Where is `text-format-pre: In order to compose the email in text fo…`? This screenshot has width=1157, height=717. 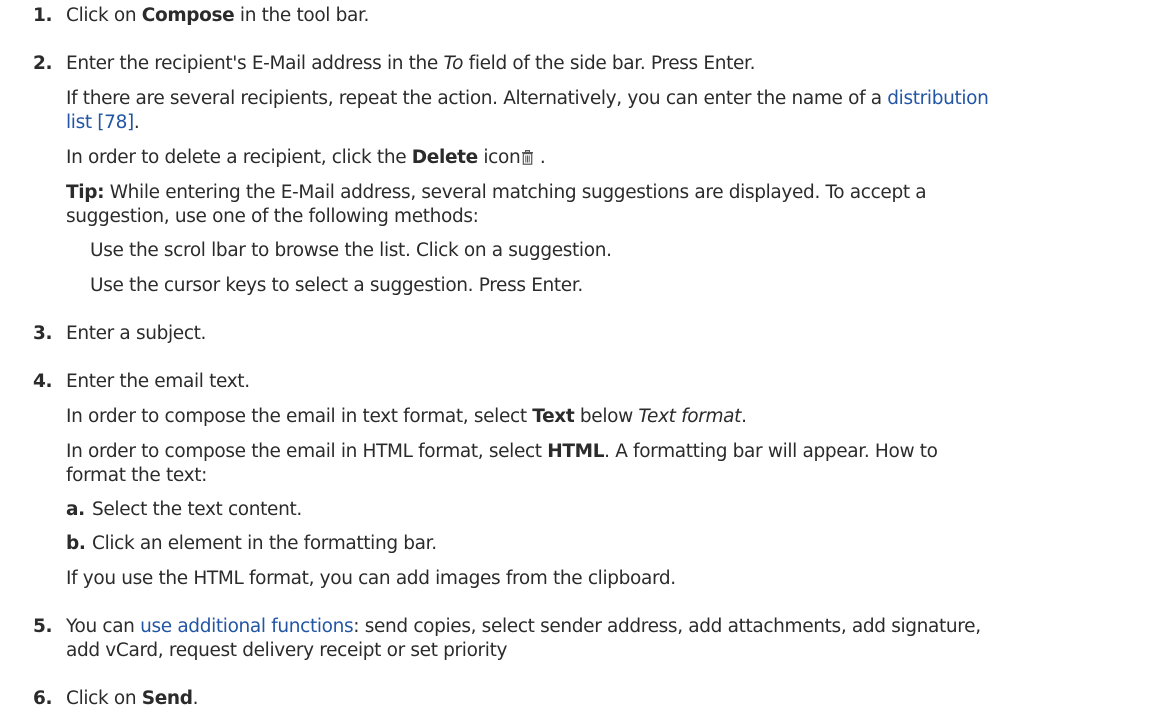 text-format-pre: In order to compose the email in text fo… is located at coordinates (299, 416).